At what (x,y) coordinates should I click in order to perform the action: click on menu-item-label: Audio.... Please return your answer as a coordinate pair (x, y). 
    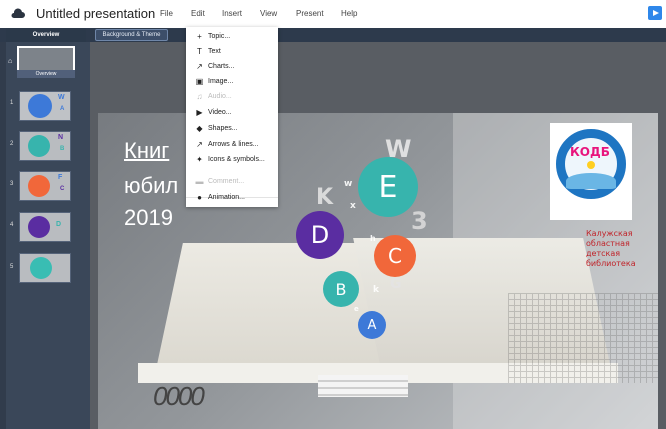
    Looking at the image, I should click on (220, 96).